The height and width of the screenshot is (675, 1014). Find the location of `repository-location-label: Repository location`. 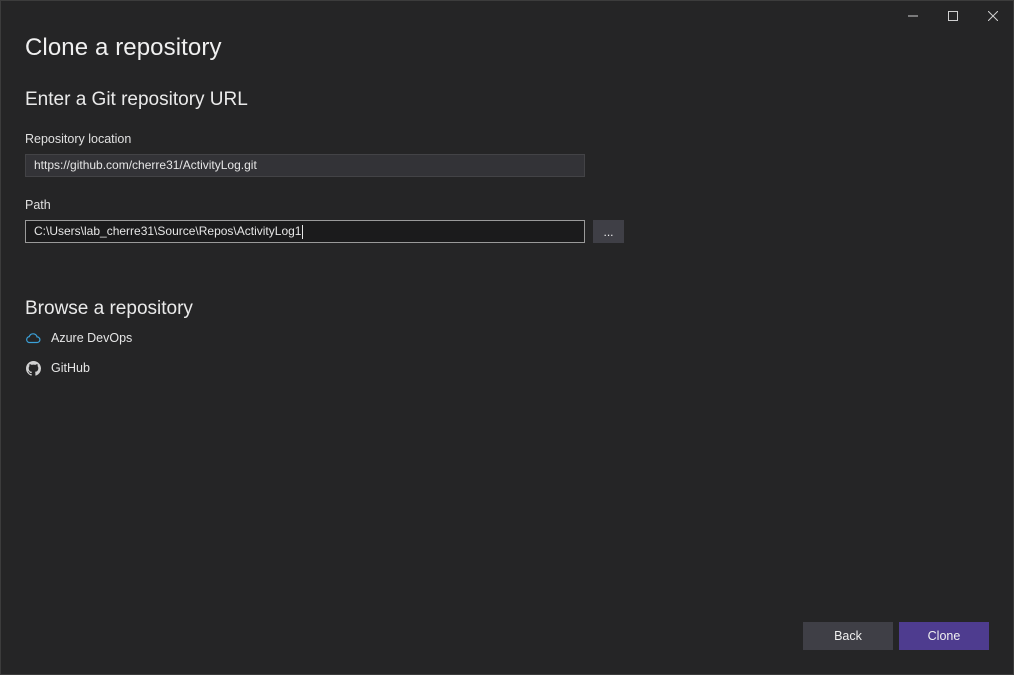

repository-location-label: Repository location is located at coordinates (78, 139).